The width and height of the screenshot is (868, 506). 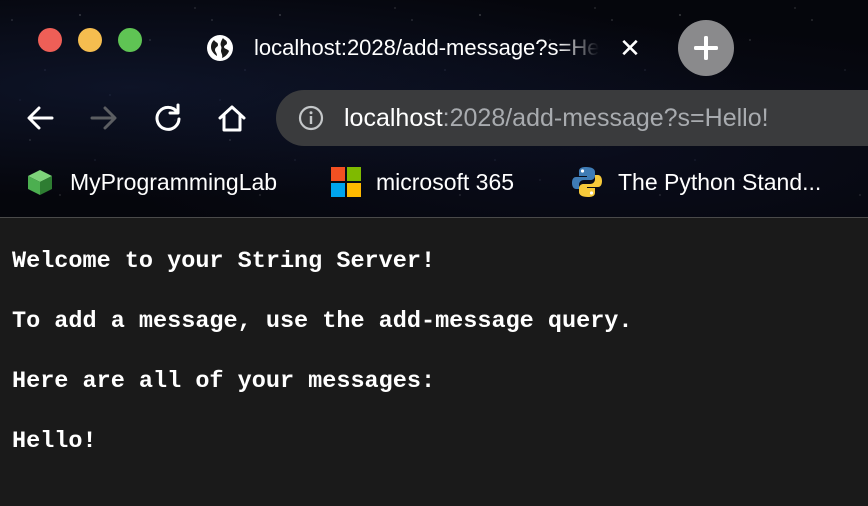 I want to click on bookmark-label: microsoft 365, so click(x=445, y=181).